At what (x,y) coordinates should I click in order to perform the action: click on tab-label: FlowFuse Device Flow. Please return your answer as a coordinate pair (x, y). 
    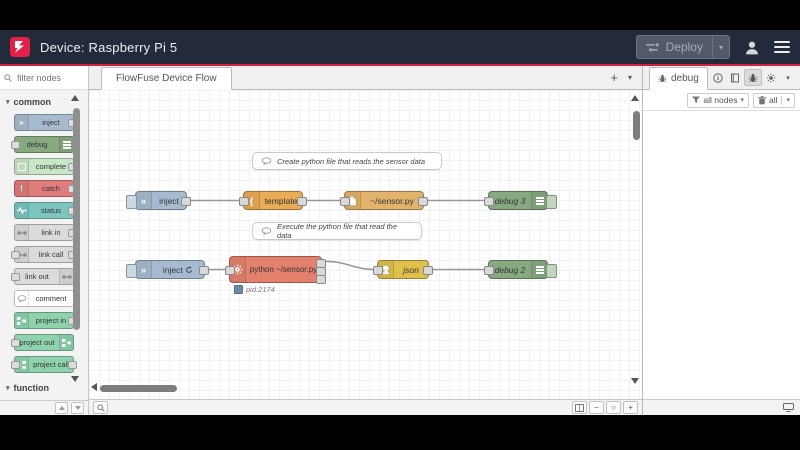
    Looking at the image, I should click on (166, 78).